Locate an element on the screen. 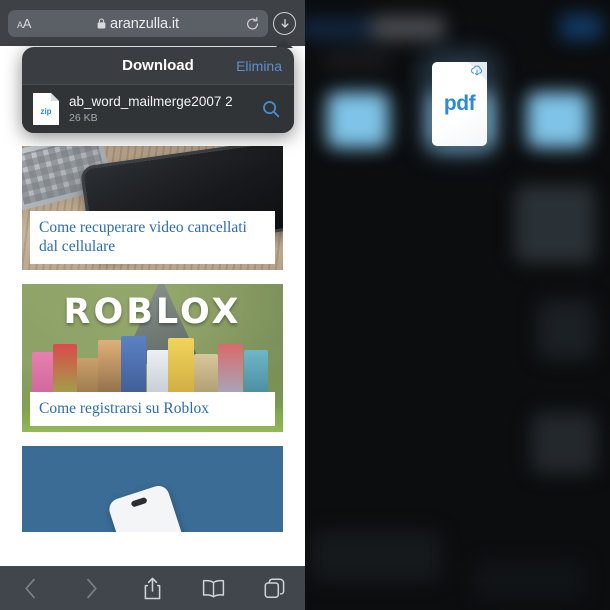 This screenshot has height=610, width=610. bookmarks-button is located at coordinates (213, 588).